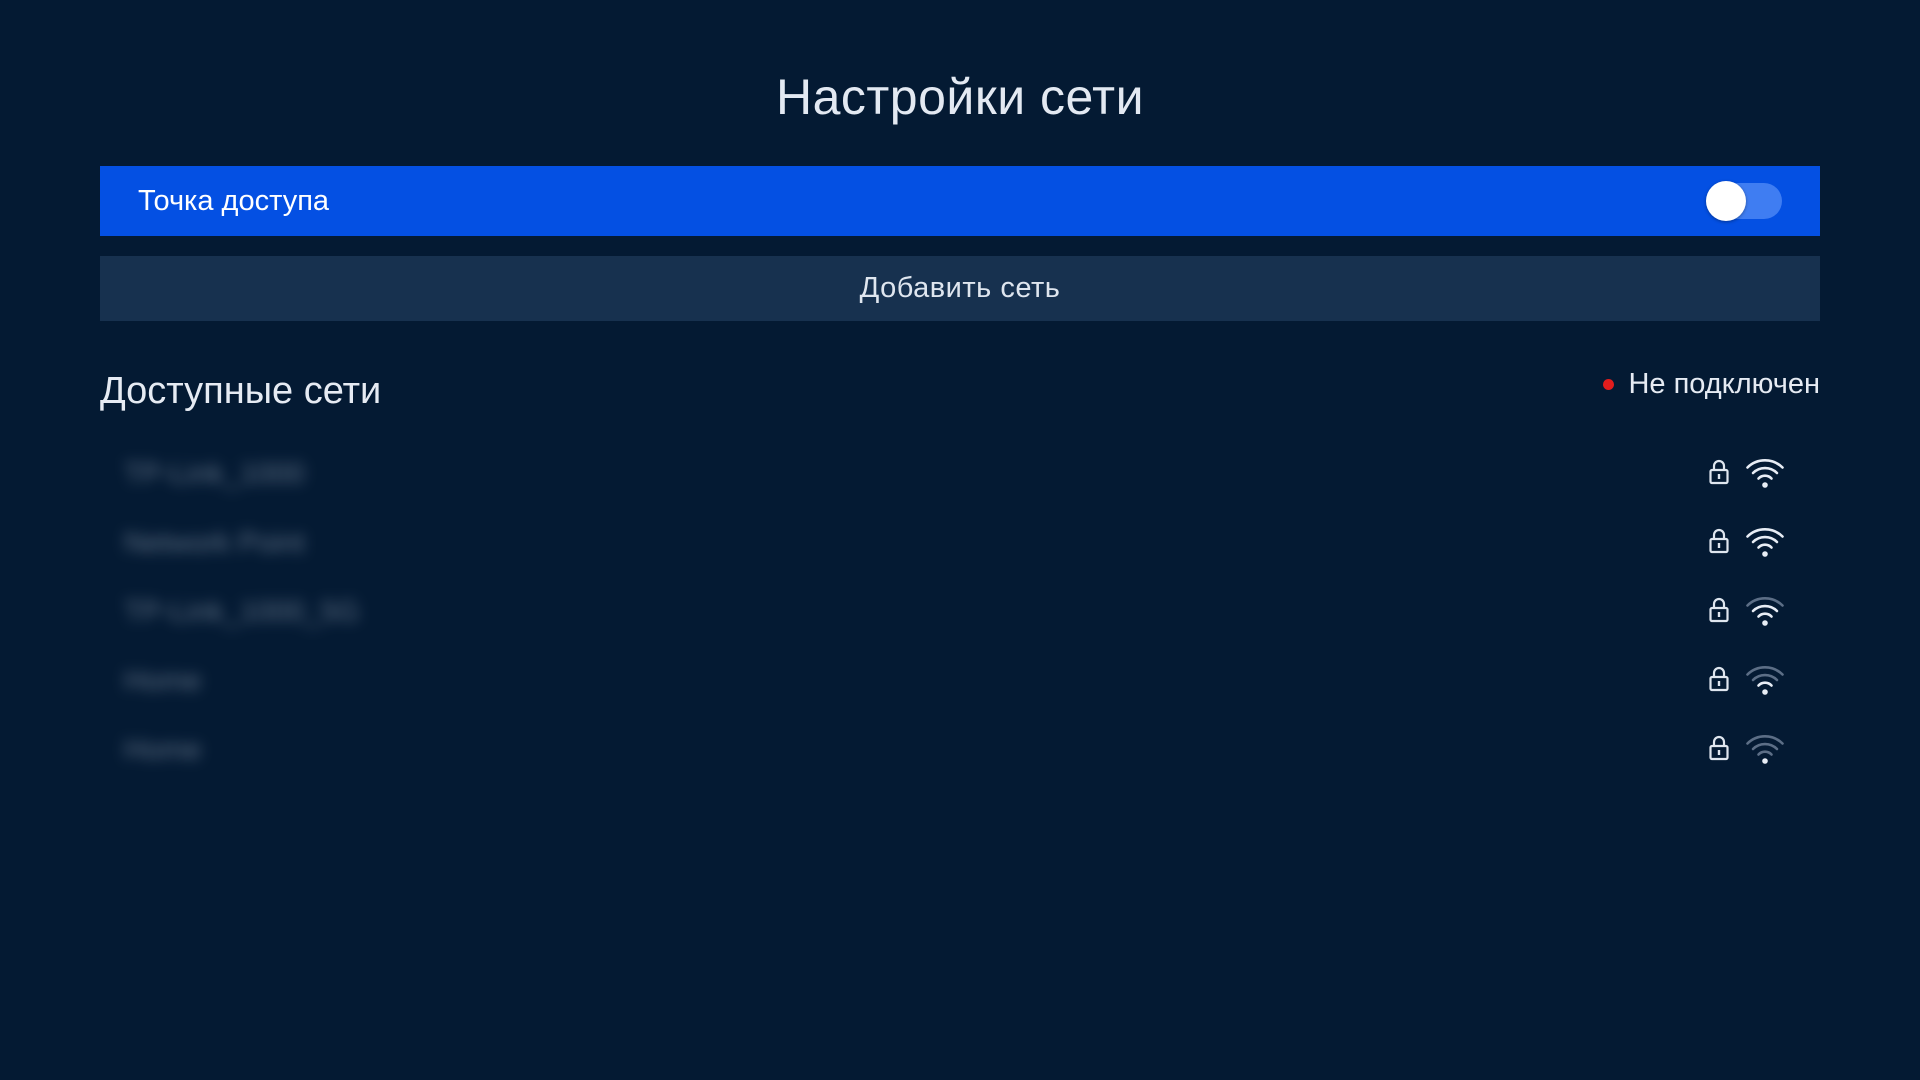 The width and height of the screenshot is (1920, 1080). Describe the element at coordinates (960, 97) in the screenshot. I see `page-title: Настройки сети` at that location.